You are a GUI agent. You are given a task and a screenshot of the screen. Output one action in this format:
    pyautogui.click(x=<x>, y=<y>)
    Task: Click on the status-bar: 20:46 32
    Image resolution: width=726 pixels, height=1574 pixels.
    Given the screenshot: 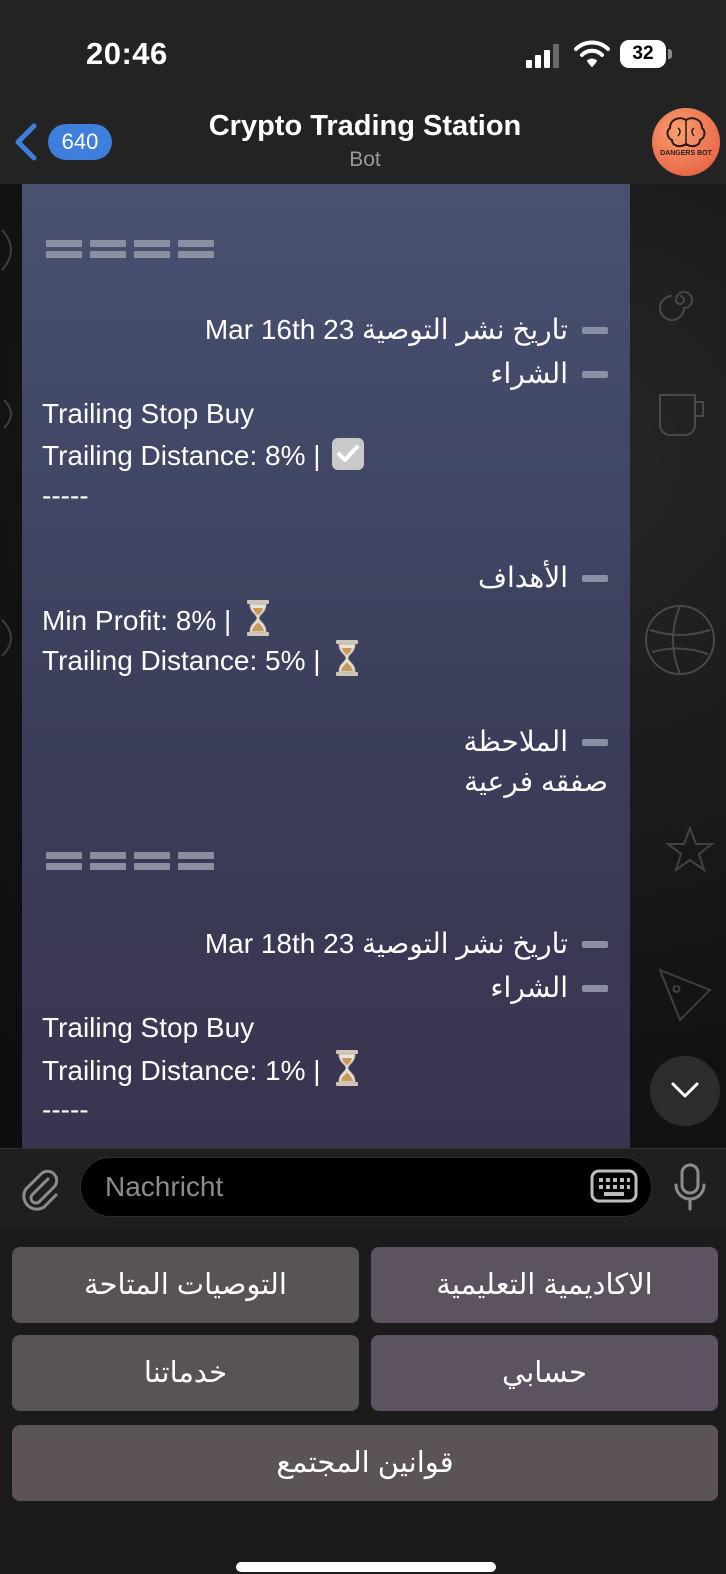 What is the action you would take?
    pyautogui.click(x=363, y=50)
    